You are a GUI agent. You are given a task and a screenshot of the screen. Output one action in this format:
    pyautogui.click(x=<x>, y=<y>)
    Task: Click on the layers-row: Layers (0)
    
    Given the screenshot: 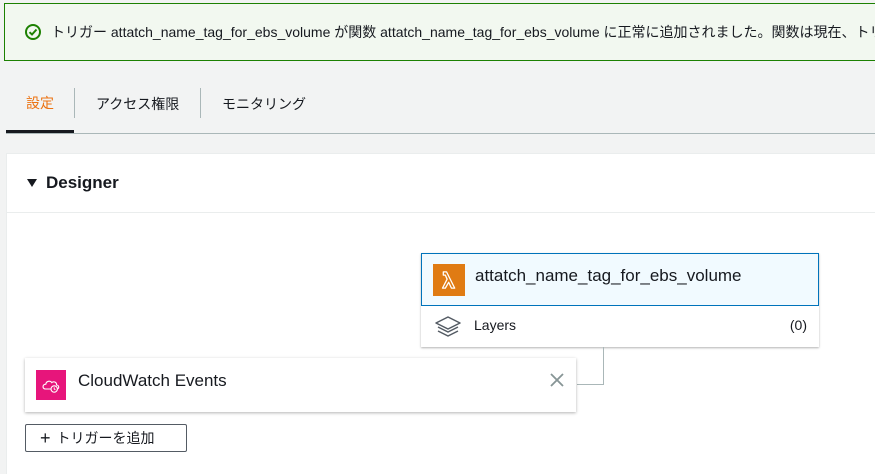 What is the action you would take?
    pyautogui.click(x=620, y=326)
    